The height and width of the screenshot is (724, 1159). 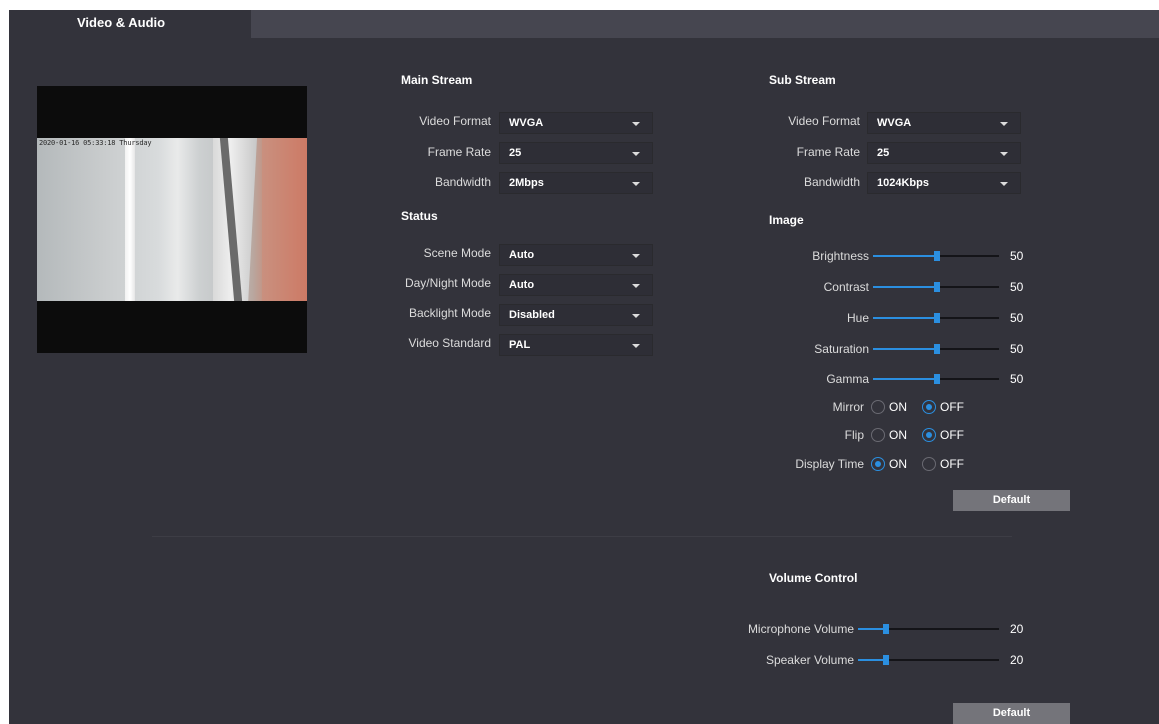 What do you see at coordinates (878, 464) in the screenshot?
I see `display-time-on-radio` at bounding box center [878, 464].